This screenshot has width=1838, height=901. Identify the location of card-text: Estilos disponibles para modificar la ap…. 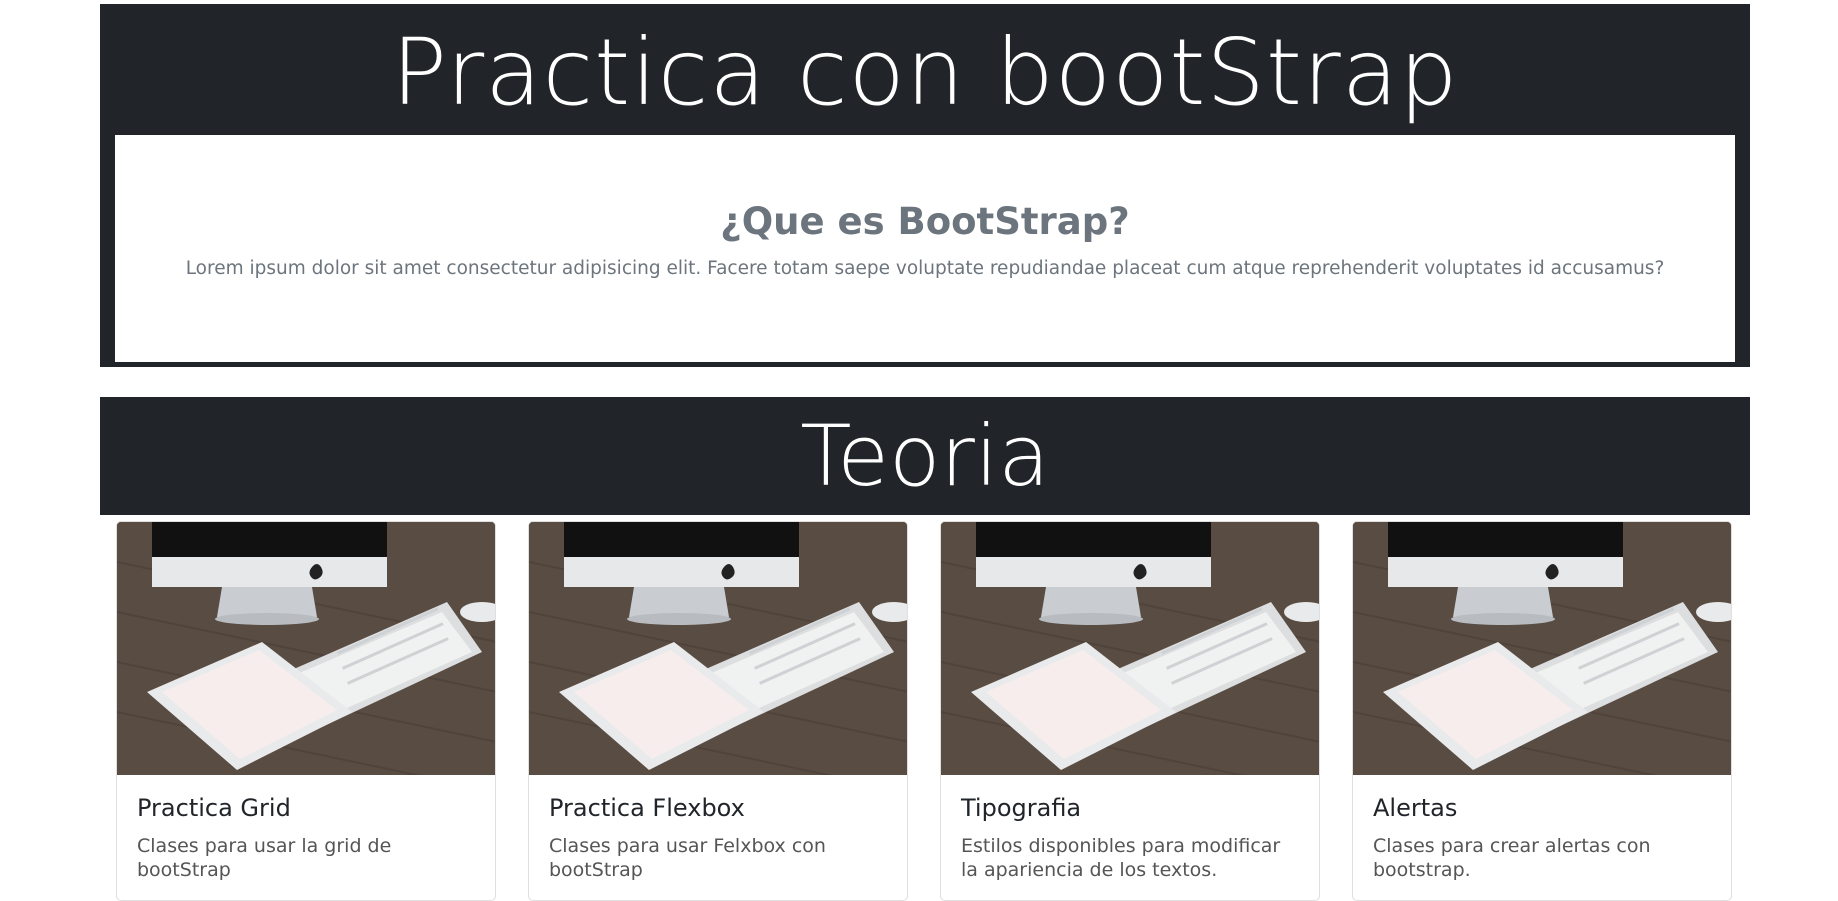
(1121, 858).